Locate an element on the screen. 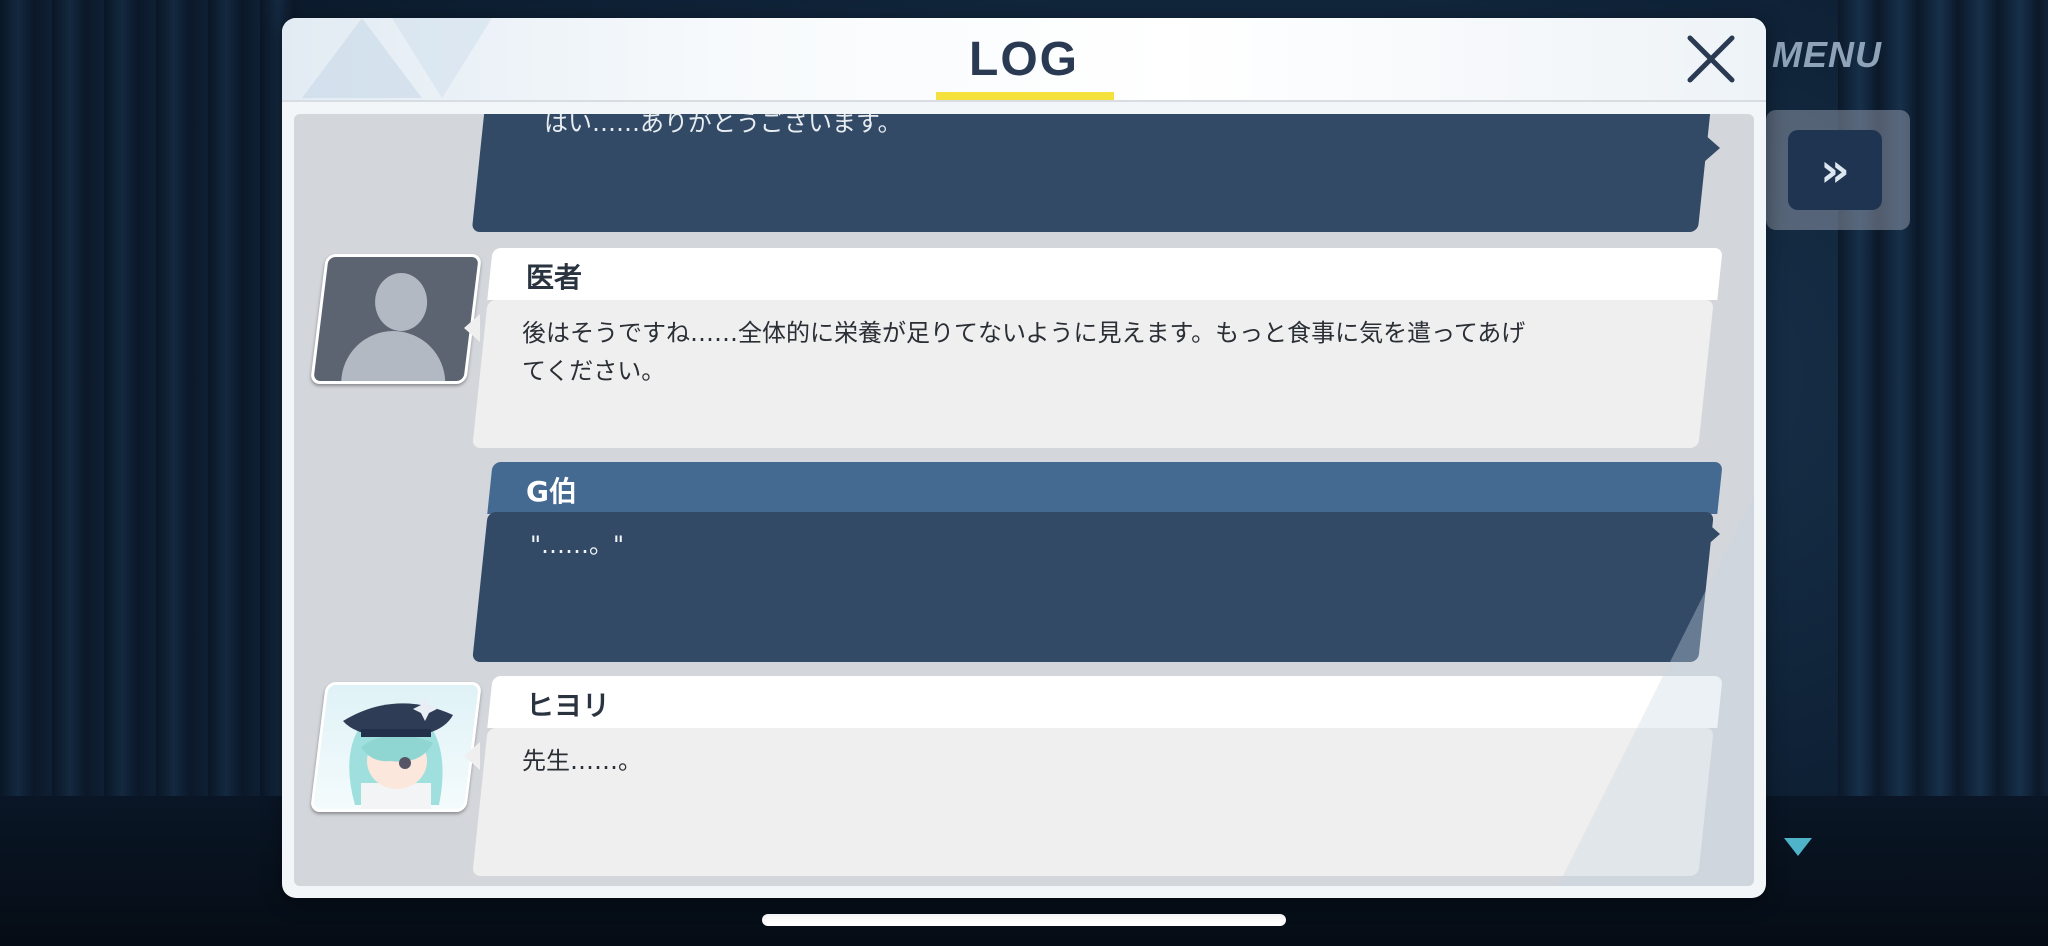  message-text: 先生……。 is located at coordinates (582, 761).